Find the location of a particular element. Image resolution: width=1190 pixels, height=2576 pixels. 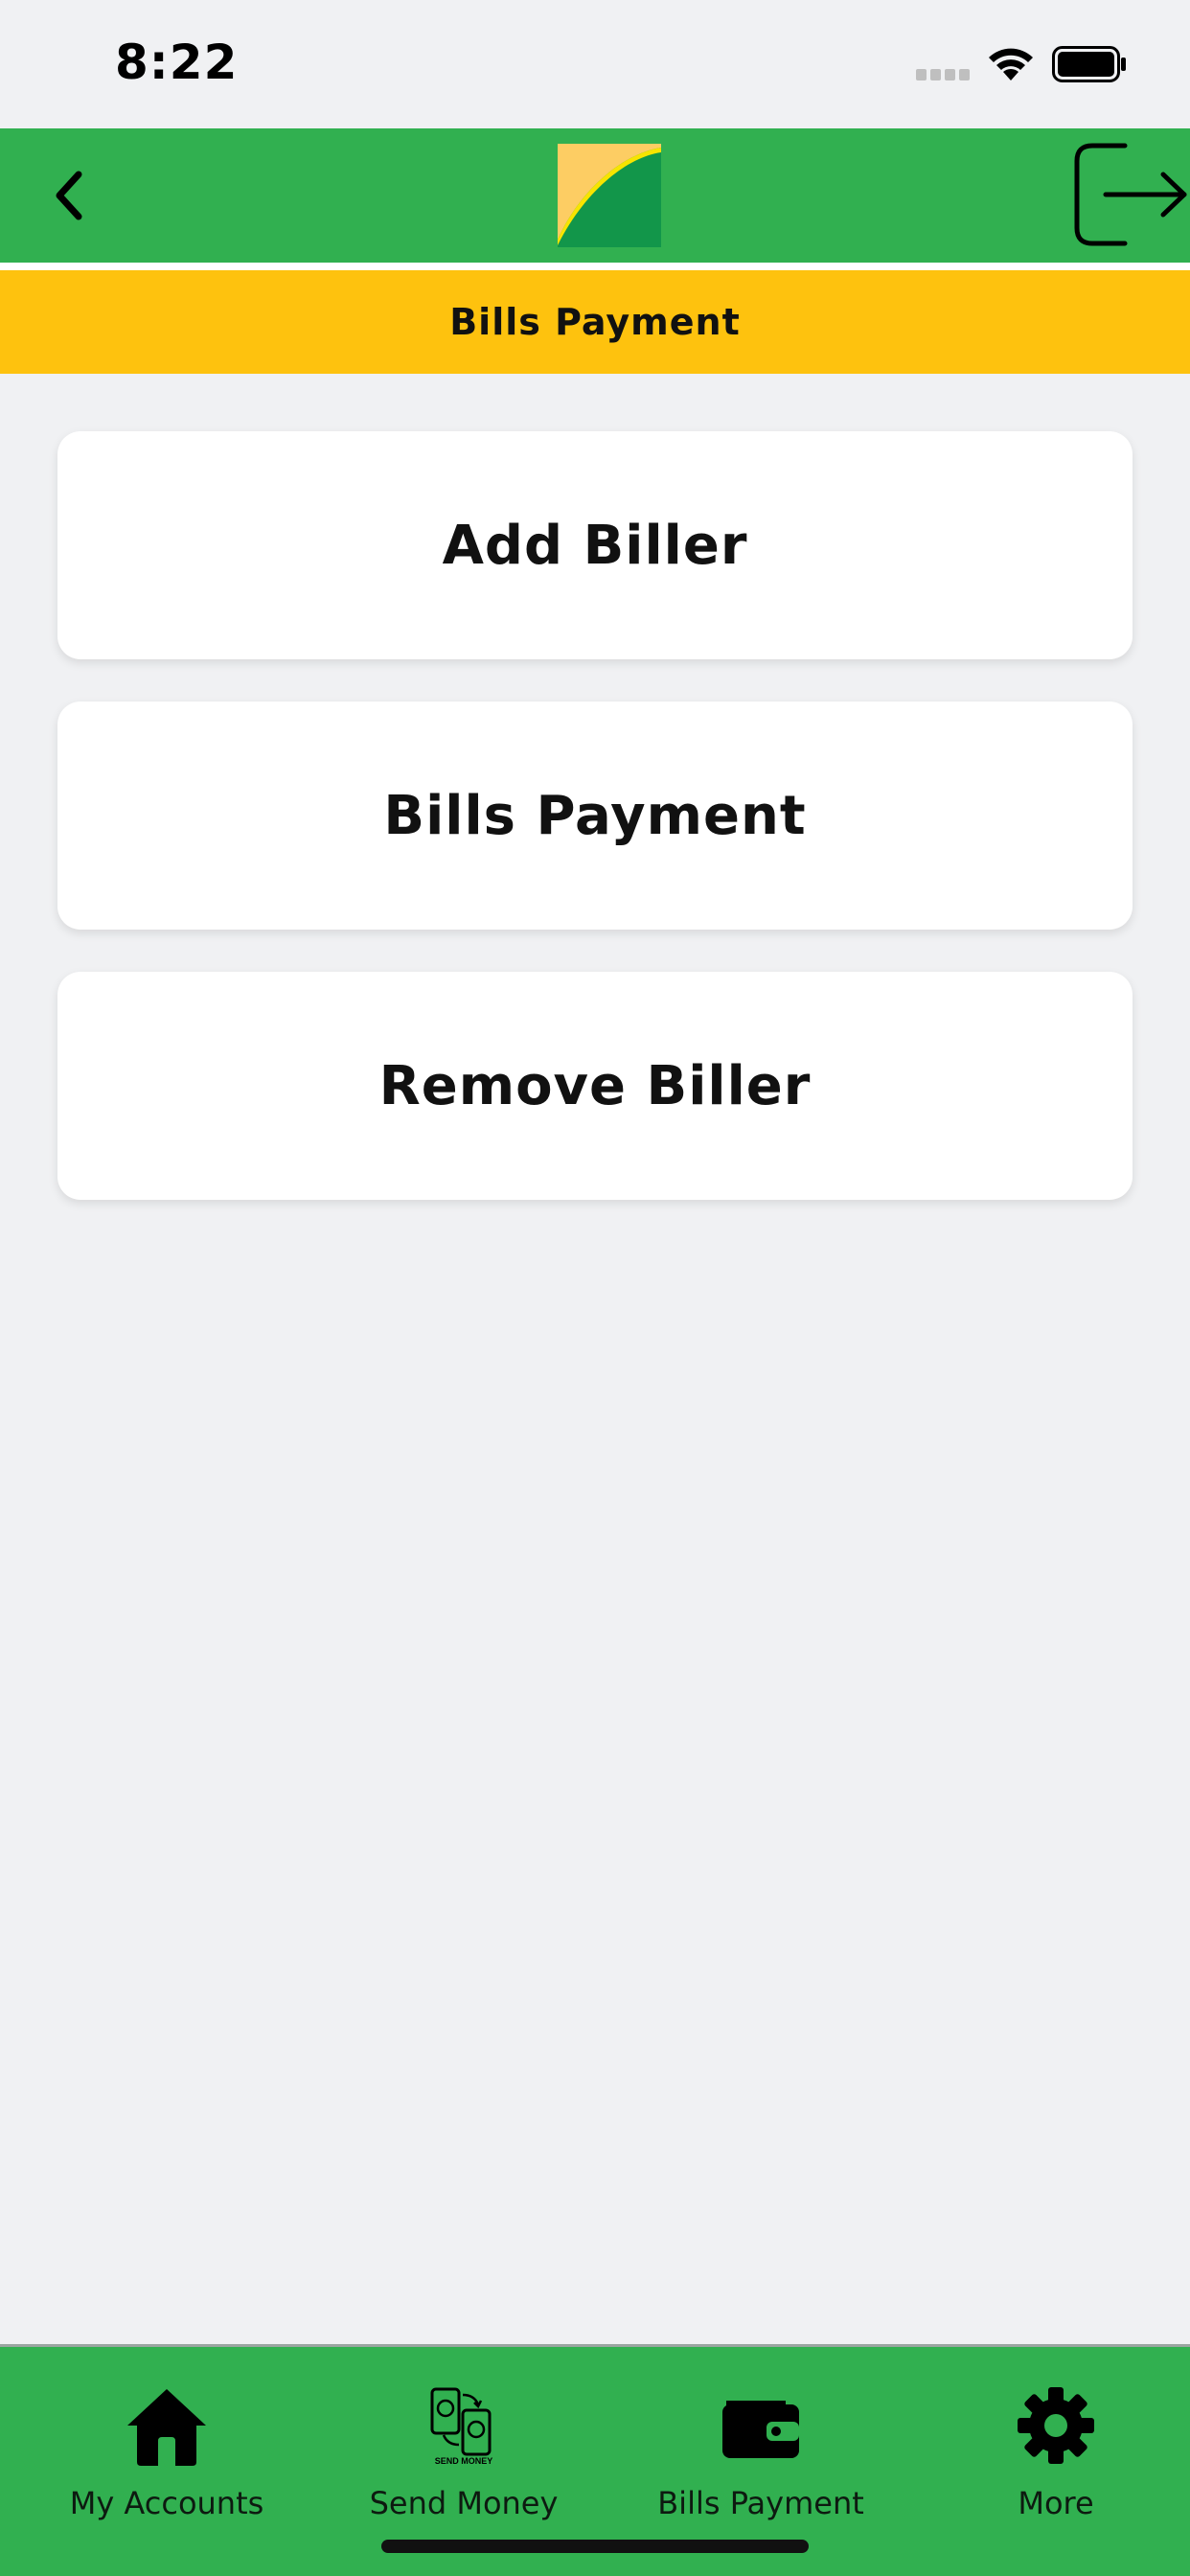

status-time: 8:22 is located at coordinates (177, 62).